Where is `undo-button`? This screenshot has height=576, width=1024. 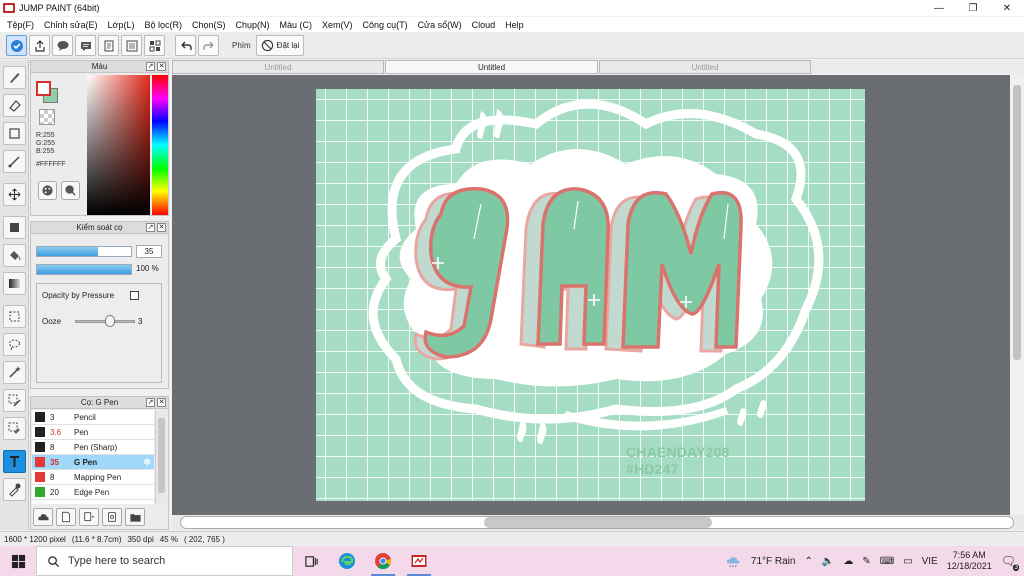 undo-button is located at coordinates (185, 45).